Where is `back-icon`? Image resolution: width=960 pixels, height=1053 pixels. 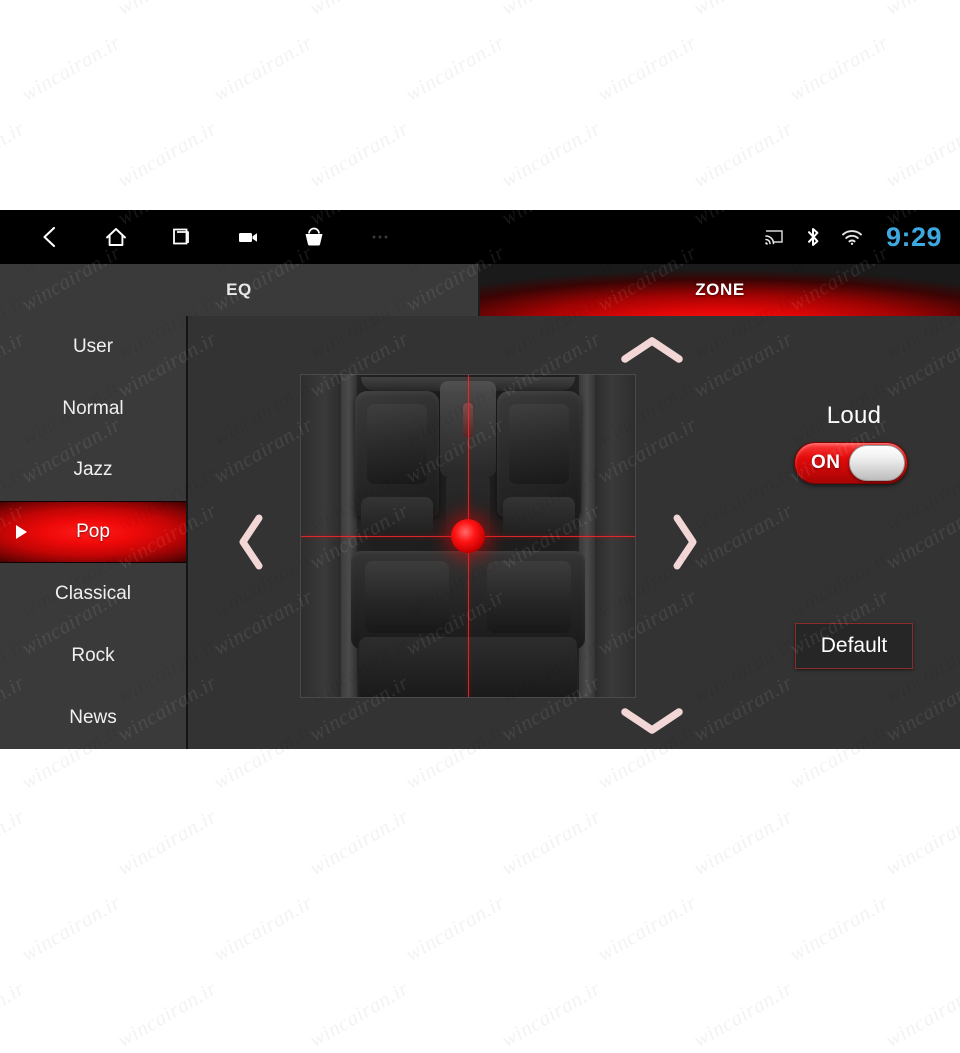
back-icon is located at coordinates (50, 237).